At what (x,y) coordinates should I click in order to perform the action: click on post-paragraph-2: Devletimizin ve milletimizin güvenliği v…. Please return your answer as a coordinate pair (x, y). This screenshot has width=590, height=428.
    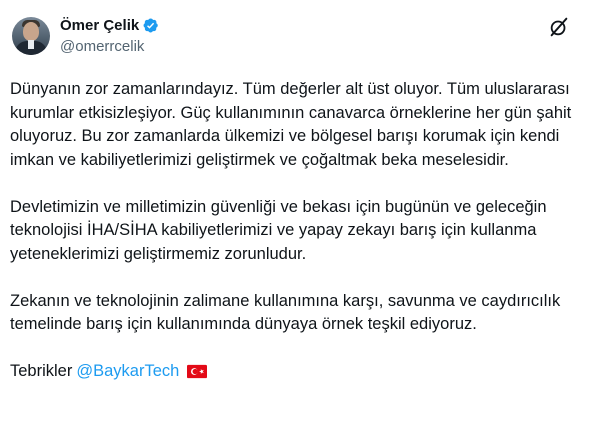
    Looking at the image, I should click on (278, 230).